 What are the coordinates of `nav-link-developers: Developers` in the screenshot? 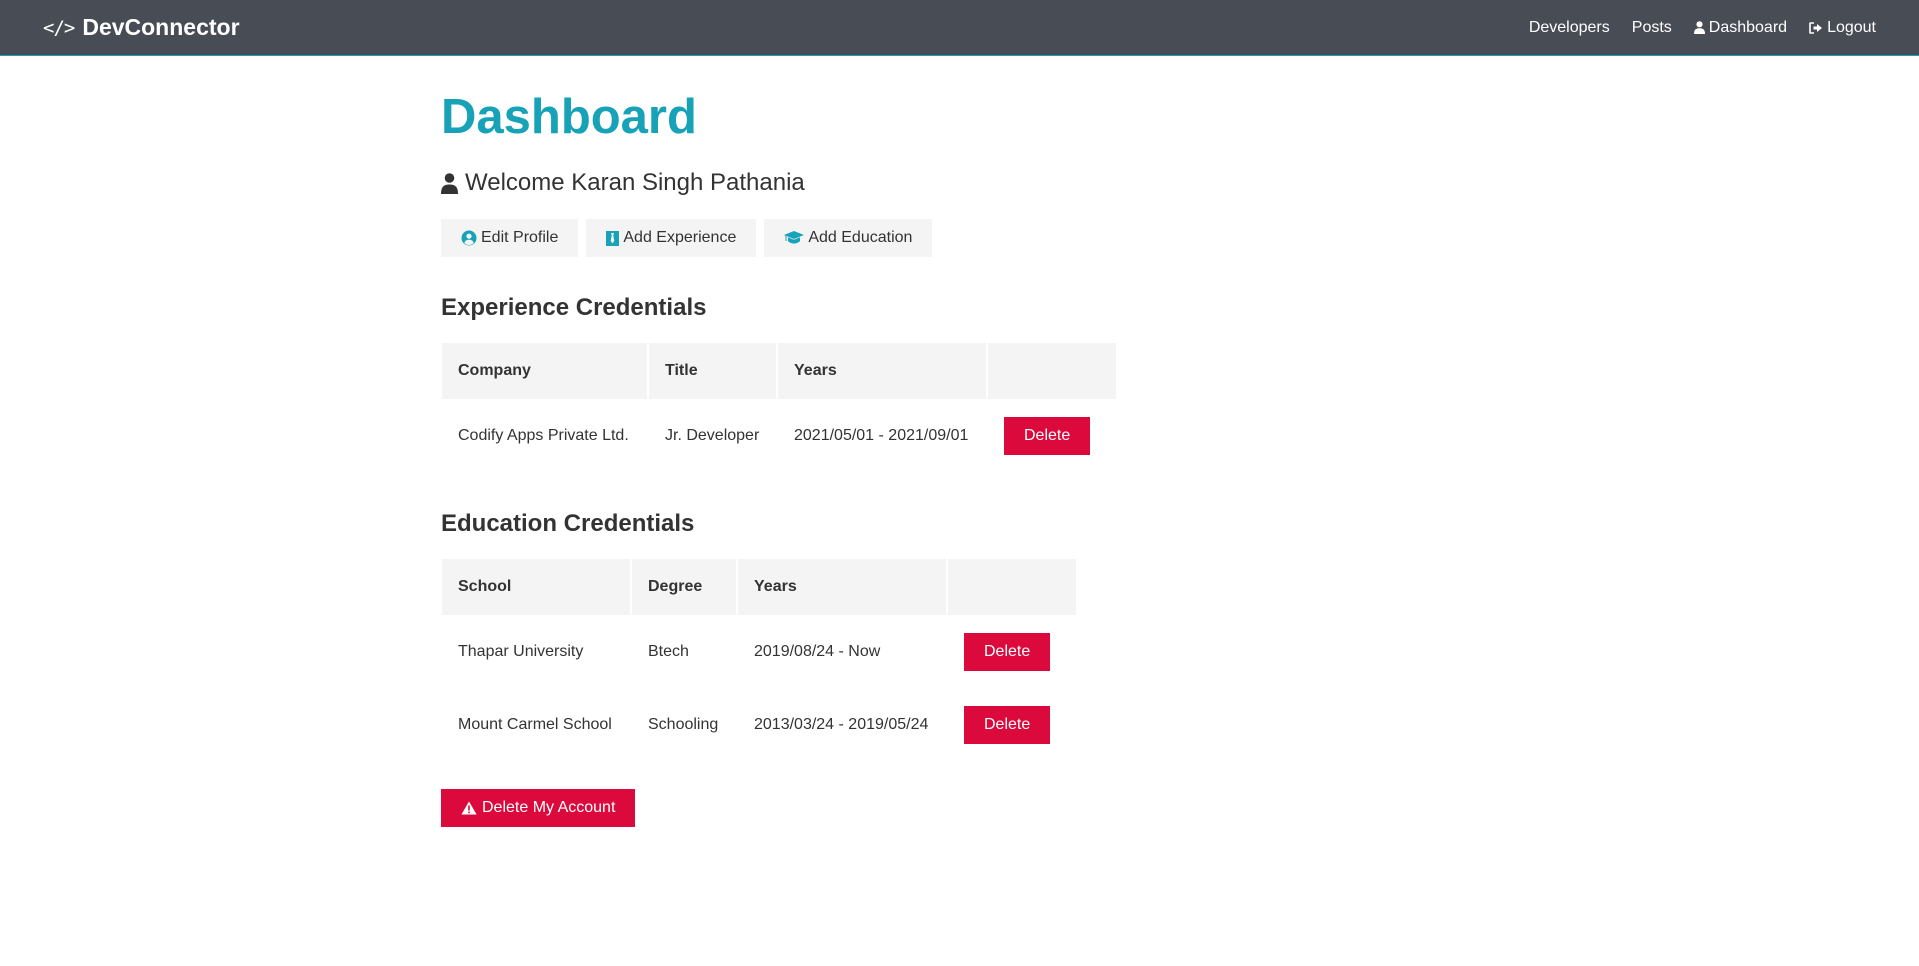 It's located at (1569, 28).